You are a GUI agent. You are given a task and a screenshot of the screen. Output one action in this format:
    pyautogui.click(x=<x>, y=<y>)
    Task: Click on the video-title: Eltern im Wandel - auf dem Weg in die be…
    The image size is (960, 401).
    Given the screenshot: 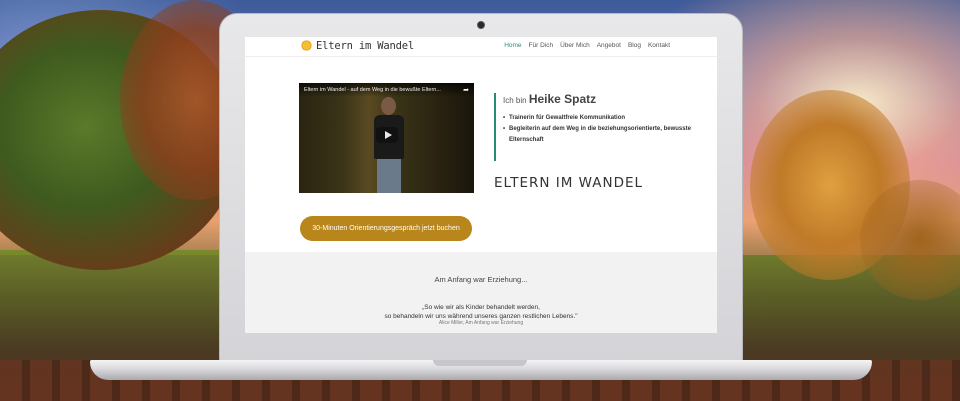 What is the action you would take?
    pyautogui.click(x=379, y=90)
    